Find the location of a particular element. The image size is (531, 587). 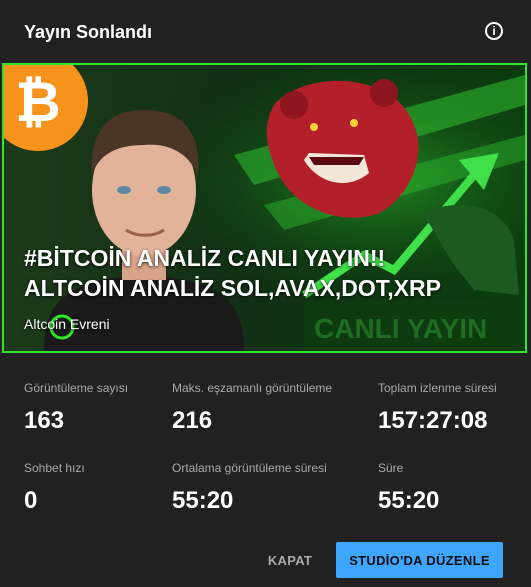

stat-value: 163 is located at coordinates (44, 420).